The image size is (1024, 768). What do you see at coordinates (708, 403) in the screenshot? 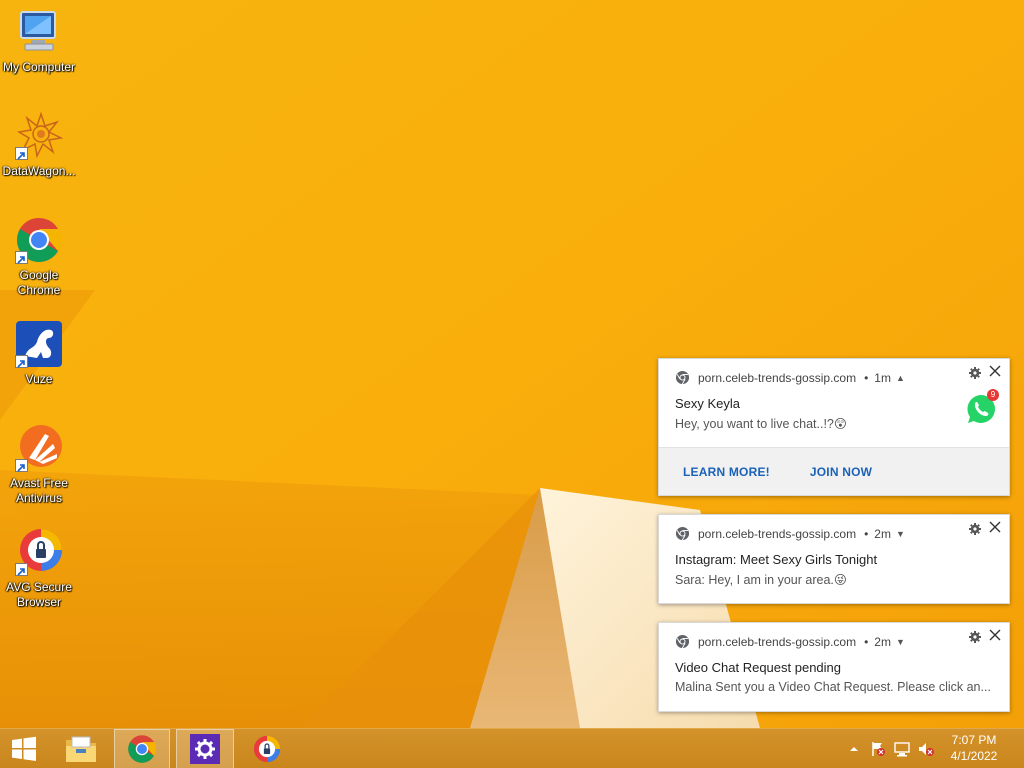
I see `notification-title: Sexy Keyla` at bounding box center [708, 403].